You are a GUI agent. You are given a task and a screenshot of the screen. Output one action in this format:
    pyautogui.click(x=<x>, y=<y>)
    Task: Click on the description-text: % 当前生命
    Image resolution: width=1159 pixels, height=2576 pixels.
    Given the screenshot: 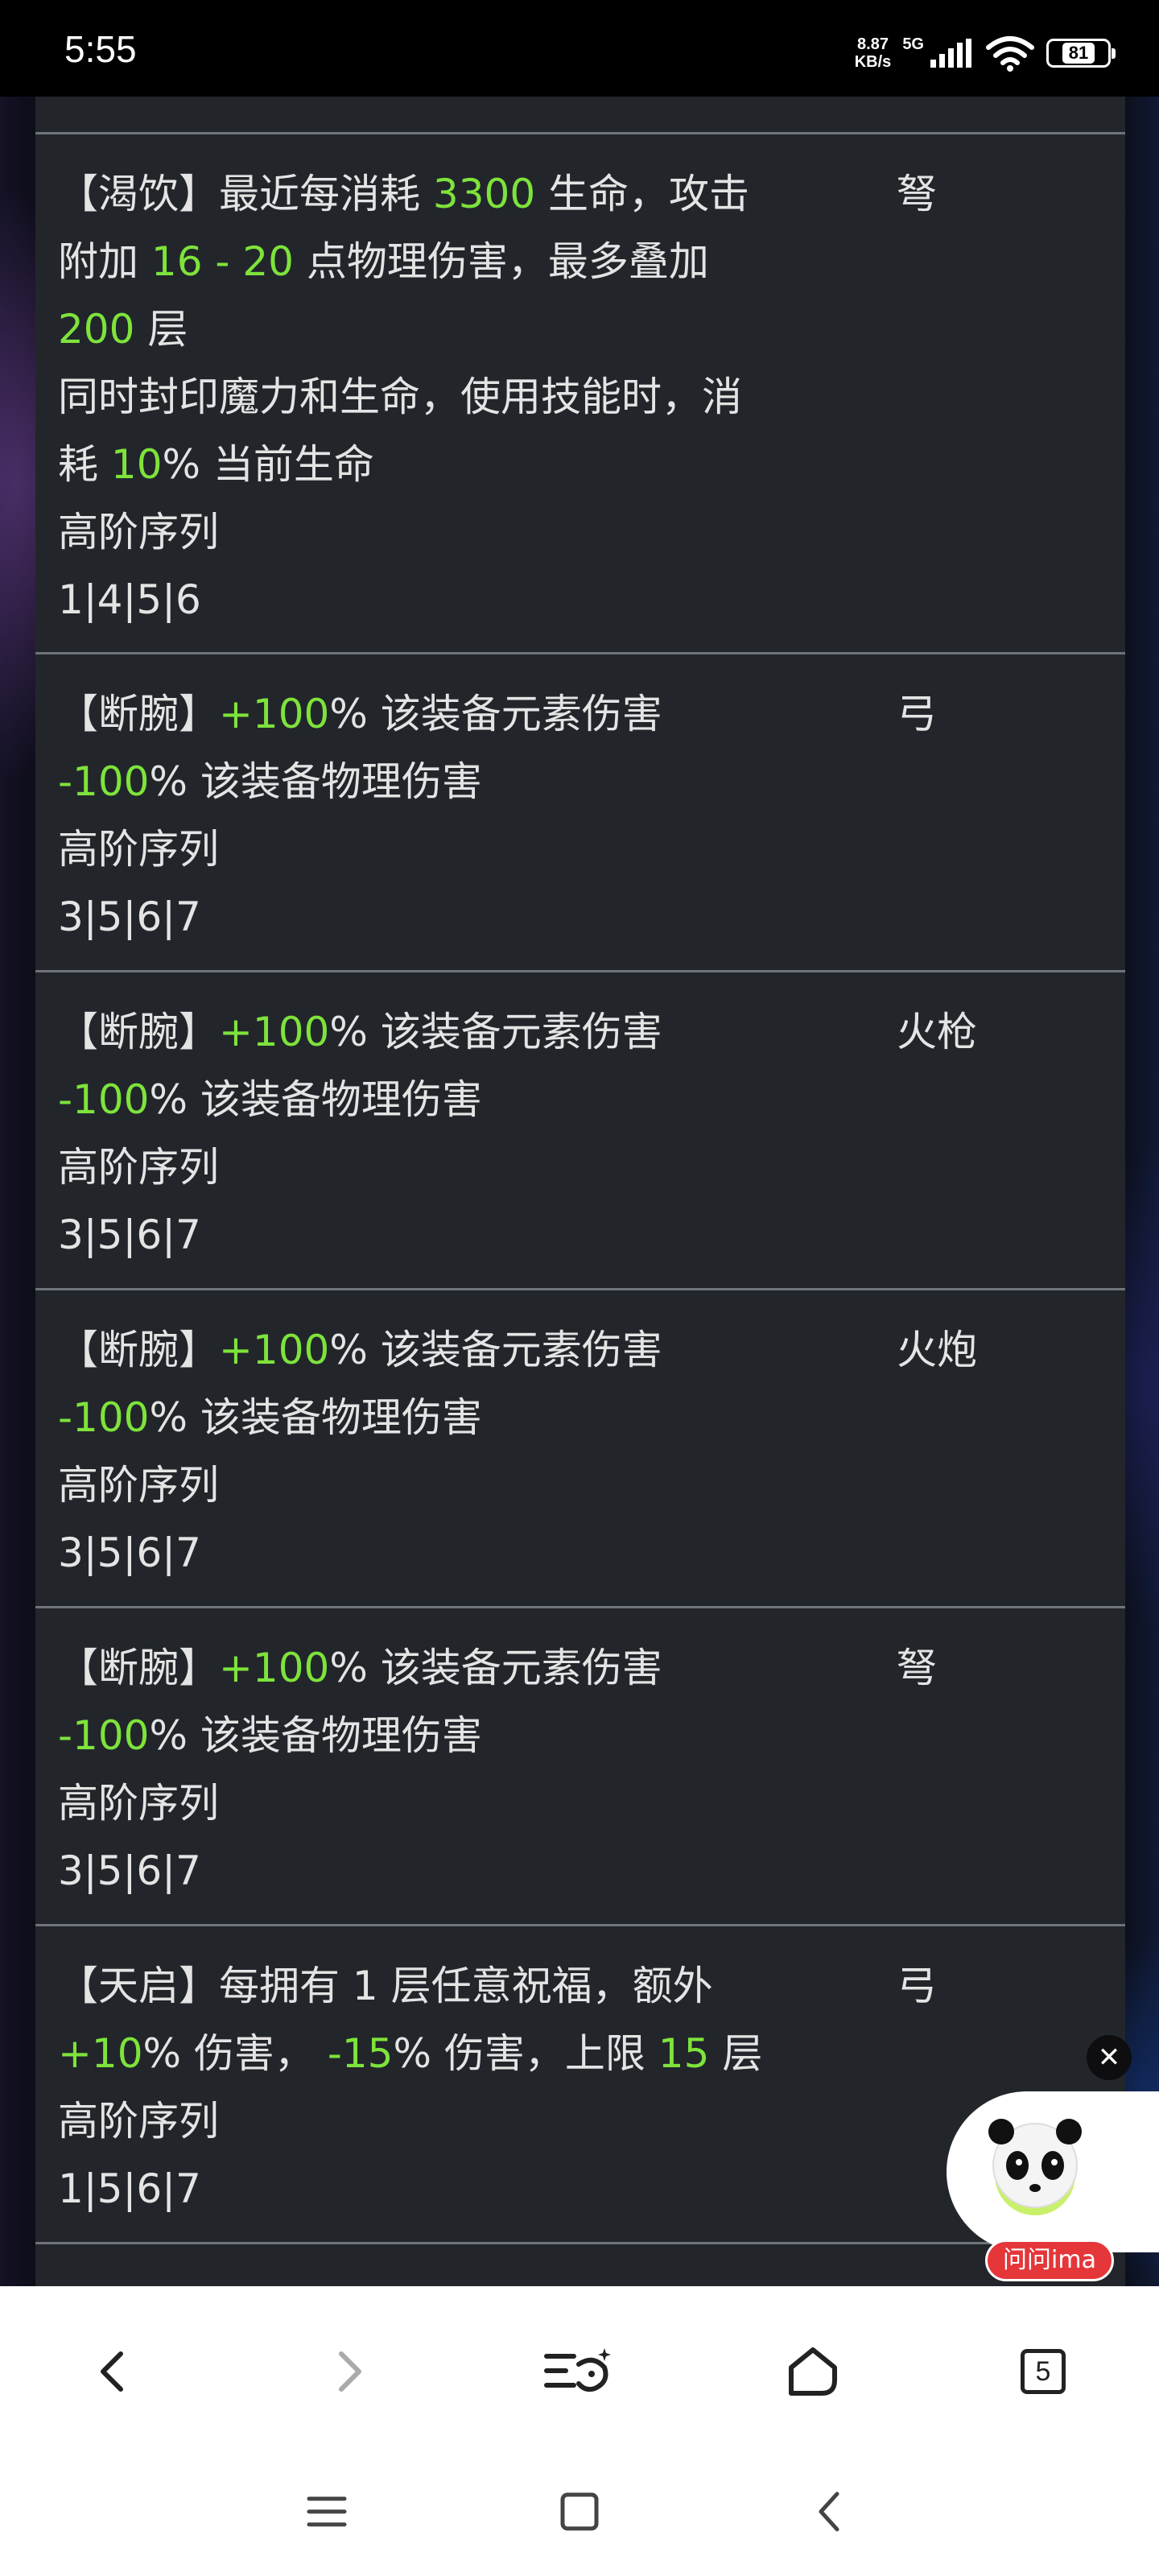 What is the action you would take?
    pyautogui.click(x=268, y=464)
    